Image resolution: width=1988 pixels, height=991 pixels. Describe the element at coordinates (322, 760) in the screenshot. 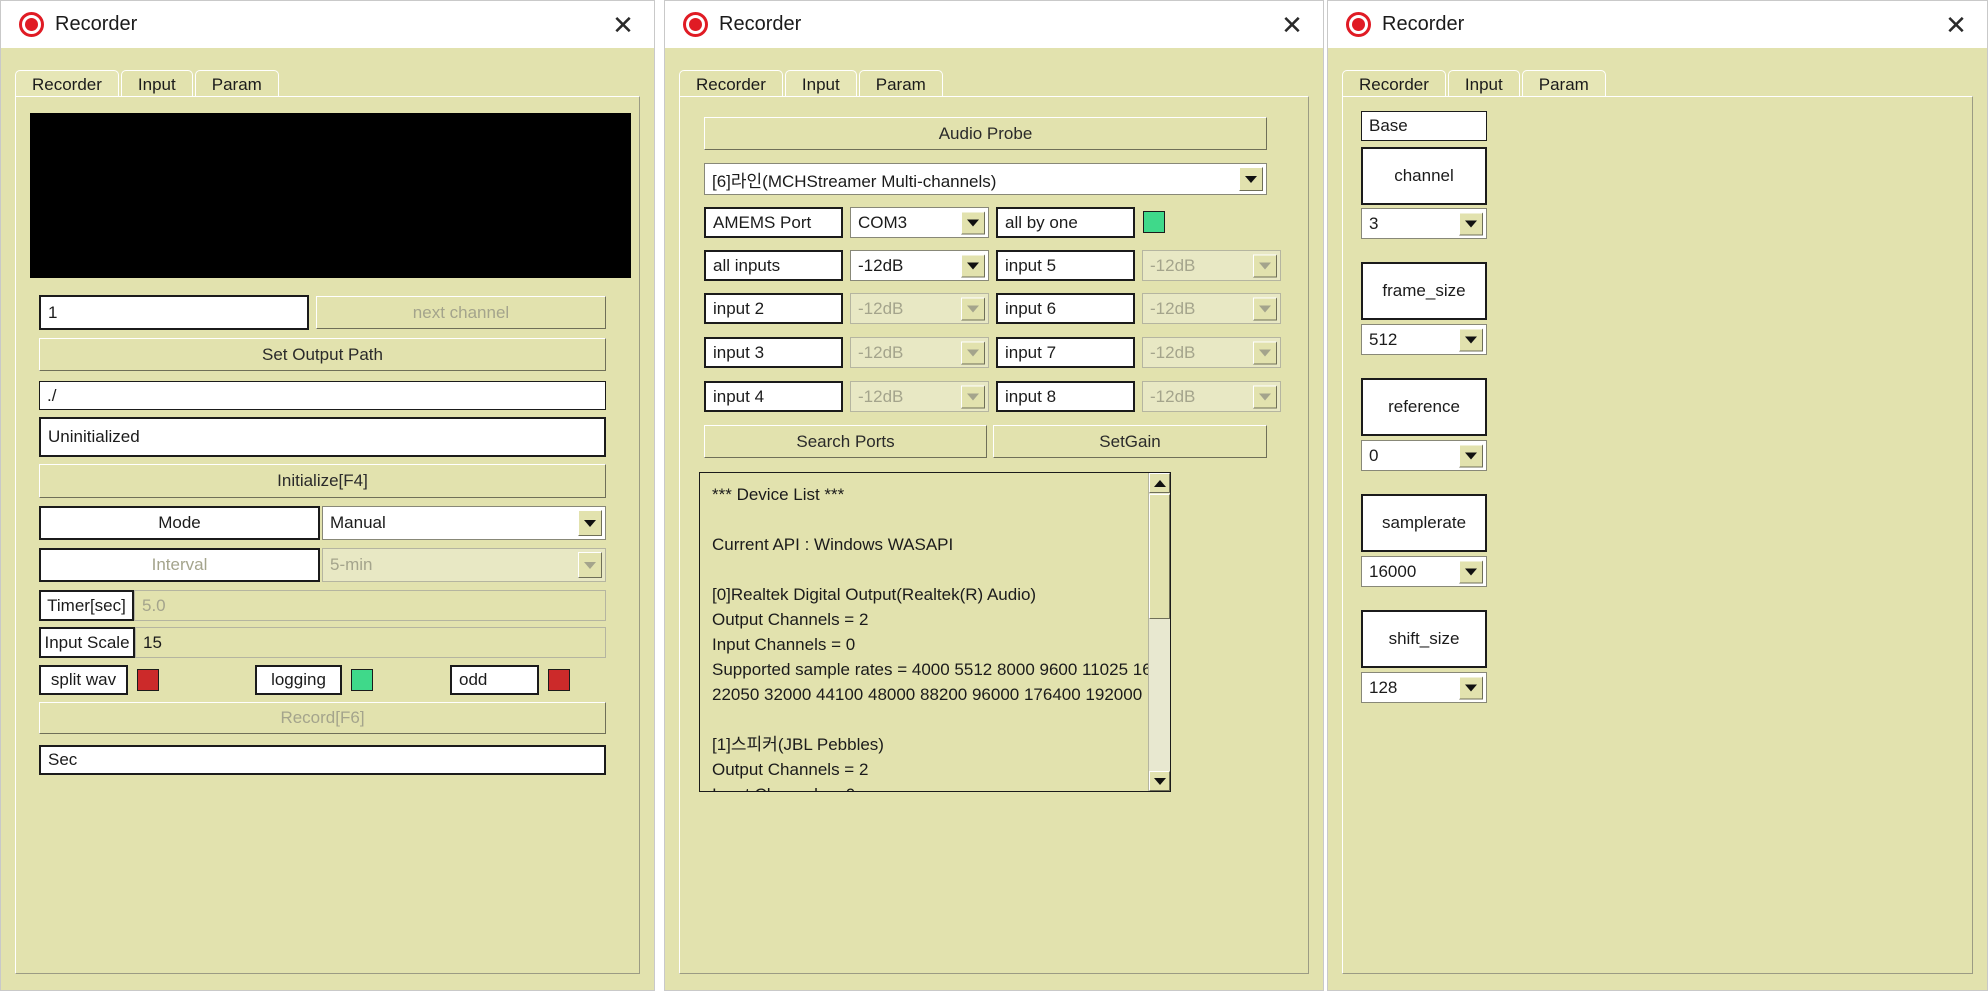

I see `sec-field: Sec` at that location.